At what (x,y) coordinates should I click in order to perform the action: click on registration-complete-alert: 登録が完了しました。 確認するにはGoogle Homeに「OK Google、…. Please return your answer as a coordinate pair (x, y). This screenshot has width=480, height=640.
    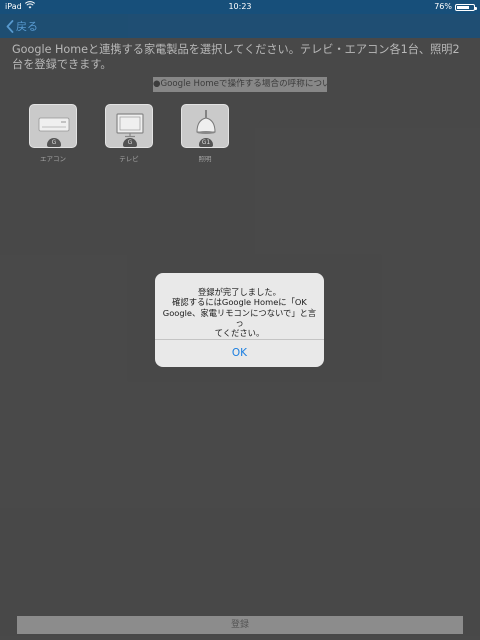
    Looking at the image, I should click on (239, 320).